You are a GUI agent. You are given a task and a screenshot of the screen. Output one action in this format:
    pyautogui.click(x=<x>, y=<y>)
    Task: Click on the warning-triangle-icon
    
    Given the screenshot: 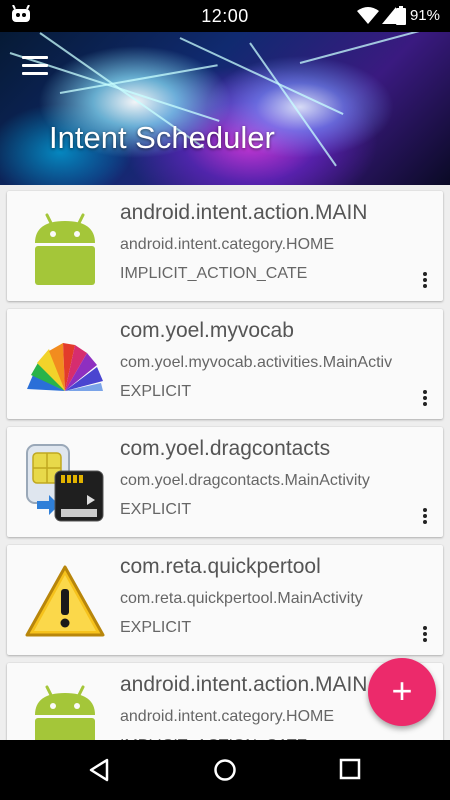 What is the action you would take?
    pyautogui.click(x=65, y=601)
    